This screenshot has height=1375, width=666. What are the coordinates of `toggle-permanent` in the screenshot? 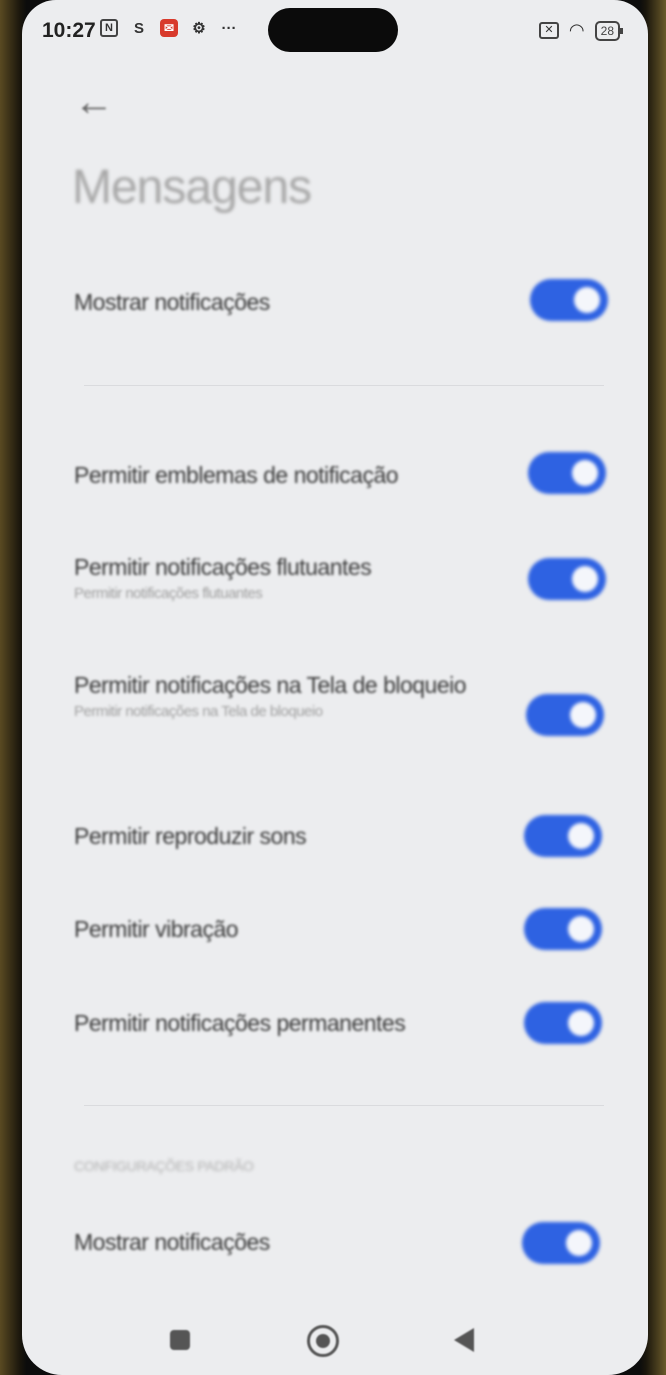 It's located at (563, 1023).